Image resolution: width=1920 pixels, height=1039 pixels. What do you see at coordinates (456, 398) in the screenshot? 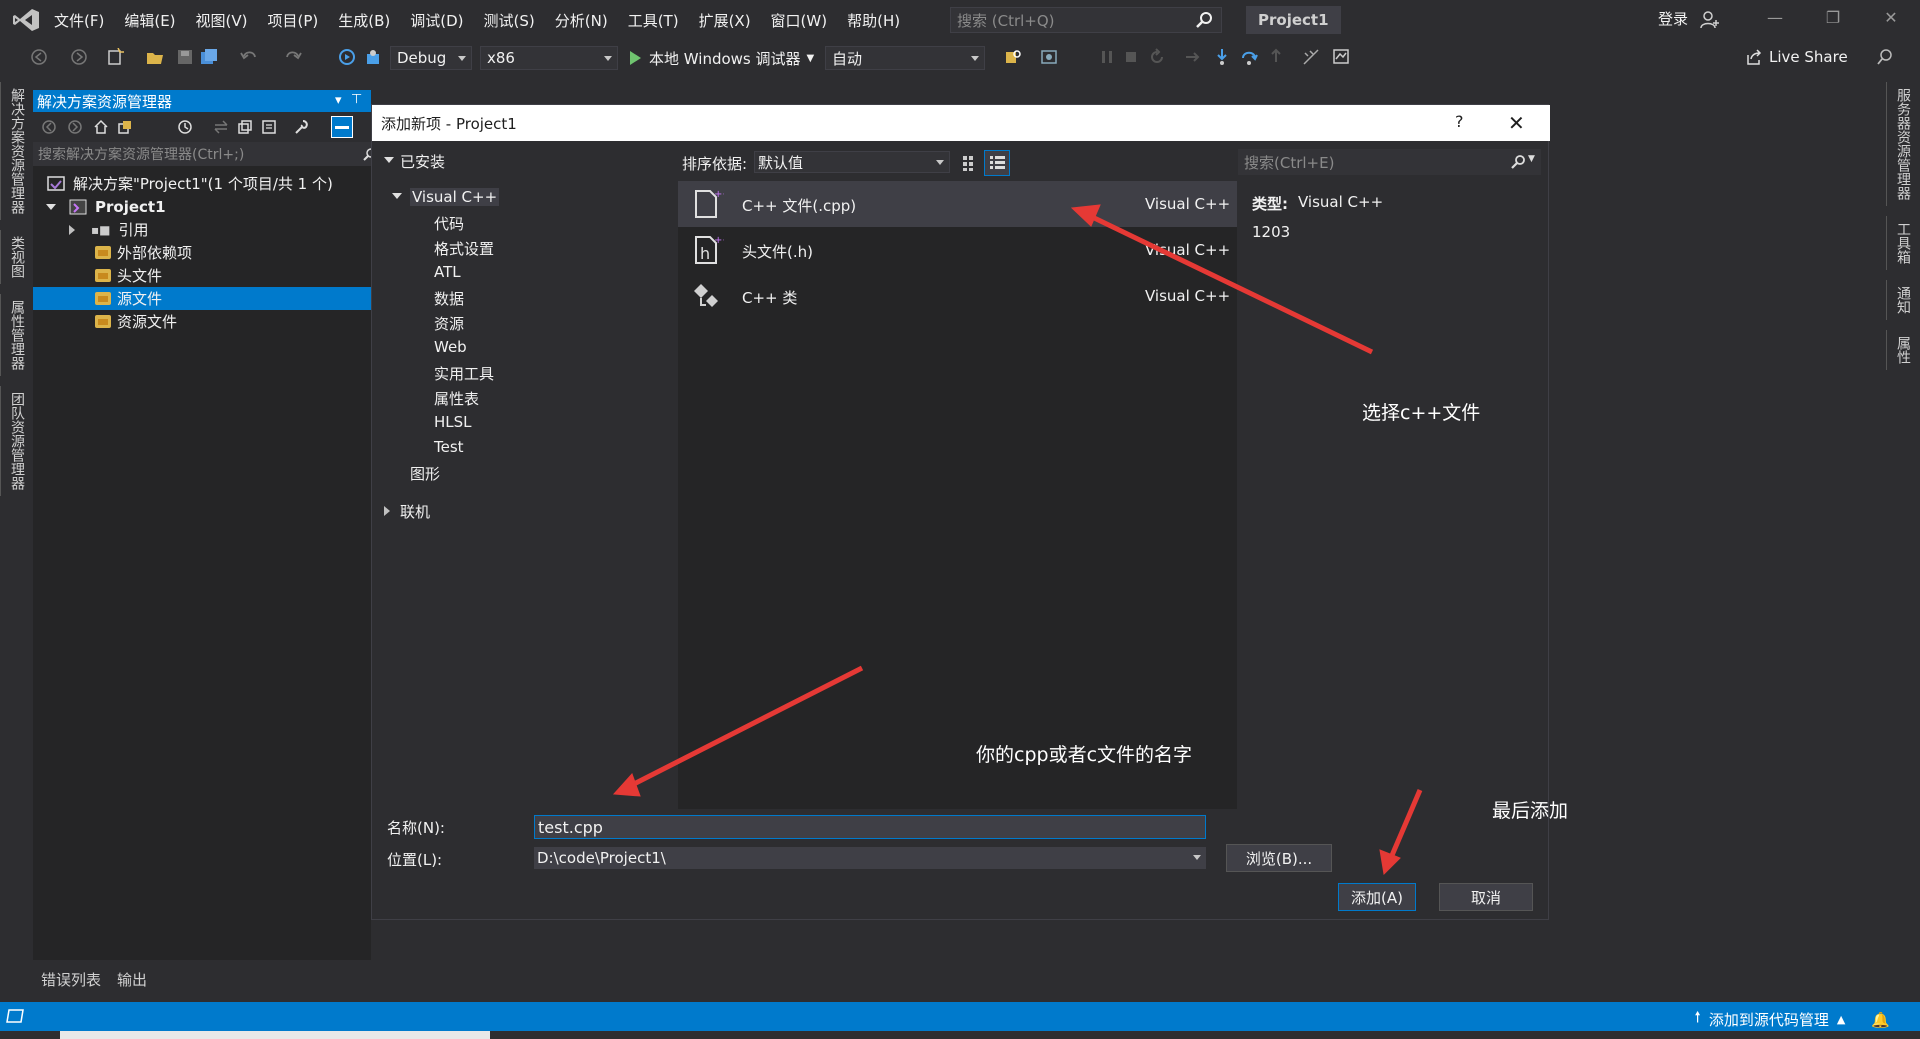
I see `category-property-sheets: 属性表` at bounding box center [456, 398].